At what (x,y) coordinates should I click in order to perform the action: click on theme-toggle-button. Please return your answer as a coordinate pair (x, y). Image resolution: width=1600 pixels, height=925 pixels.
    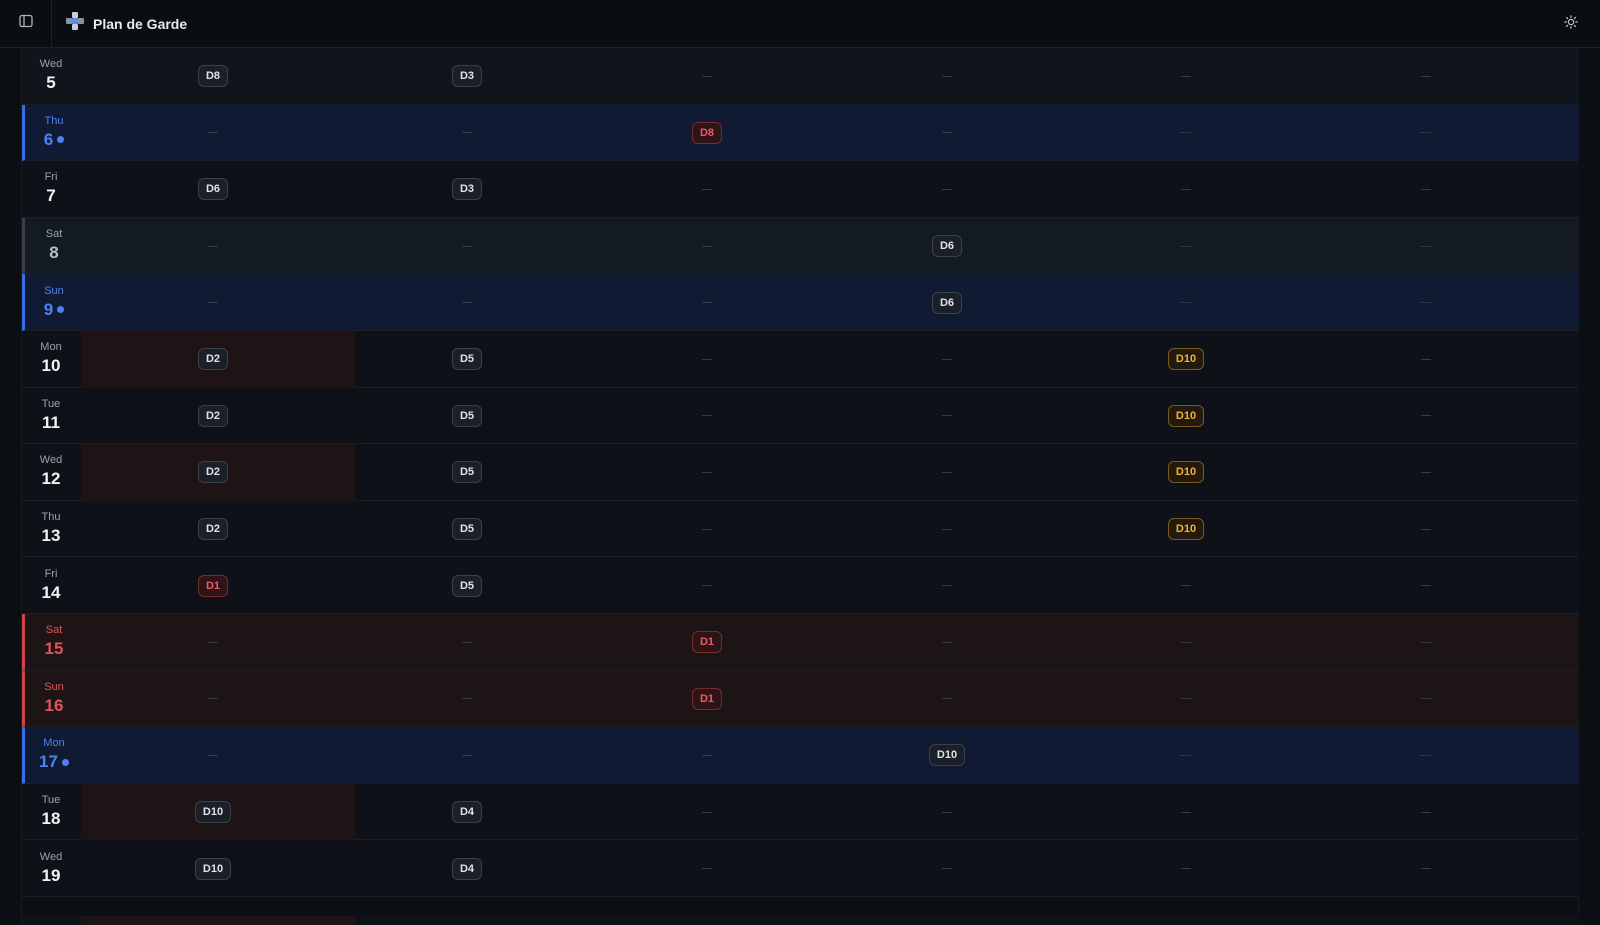
    Looking at the image, I should click on (1571, 24).